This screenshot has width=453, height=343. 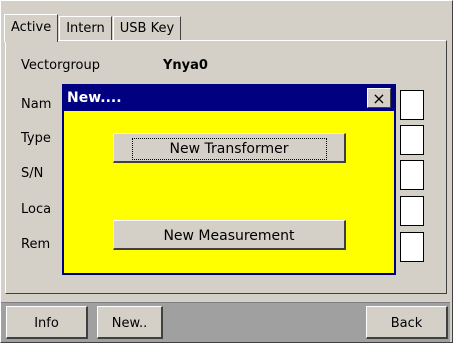 What do you see at coordinates (412, 175) in the screenshot?
I see `sn-field` at bounding box center [412, 175].